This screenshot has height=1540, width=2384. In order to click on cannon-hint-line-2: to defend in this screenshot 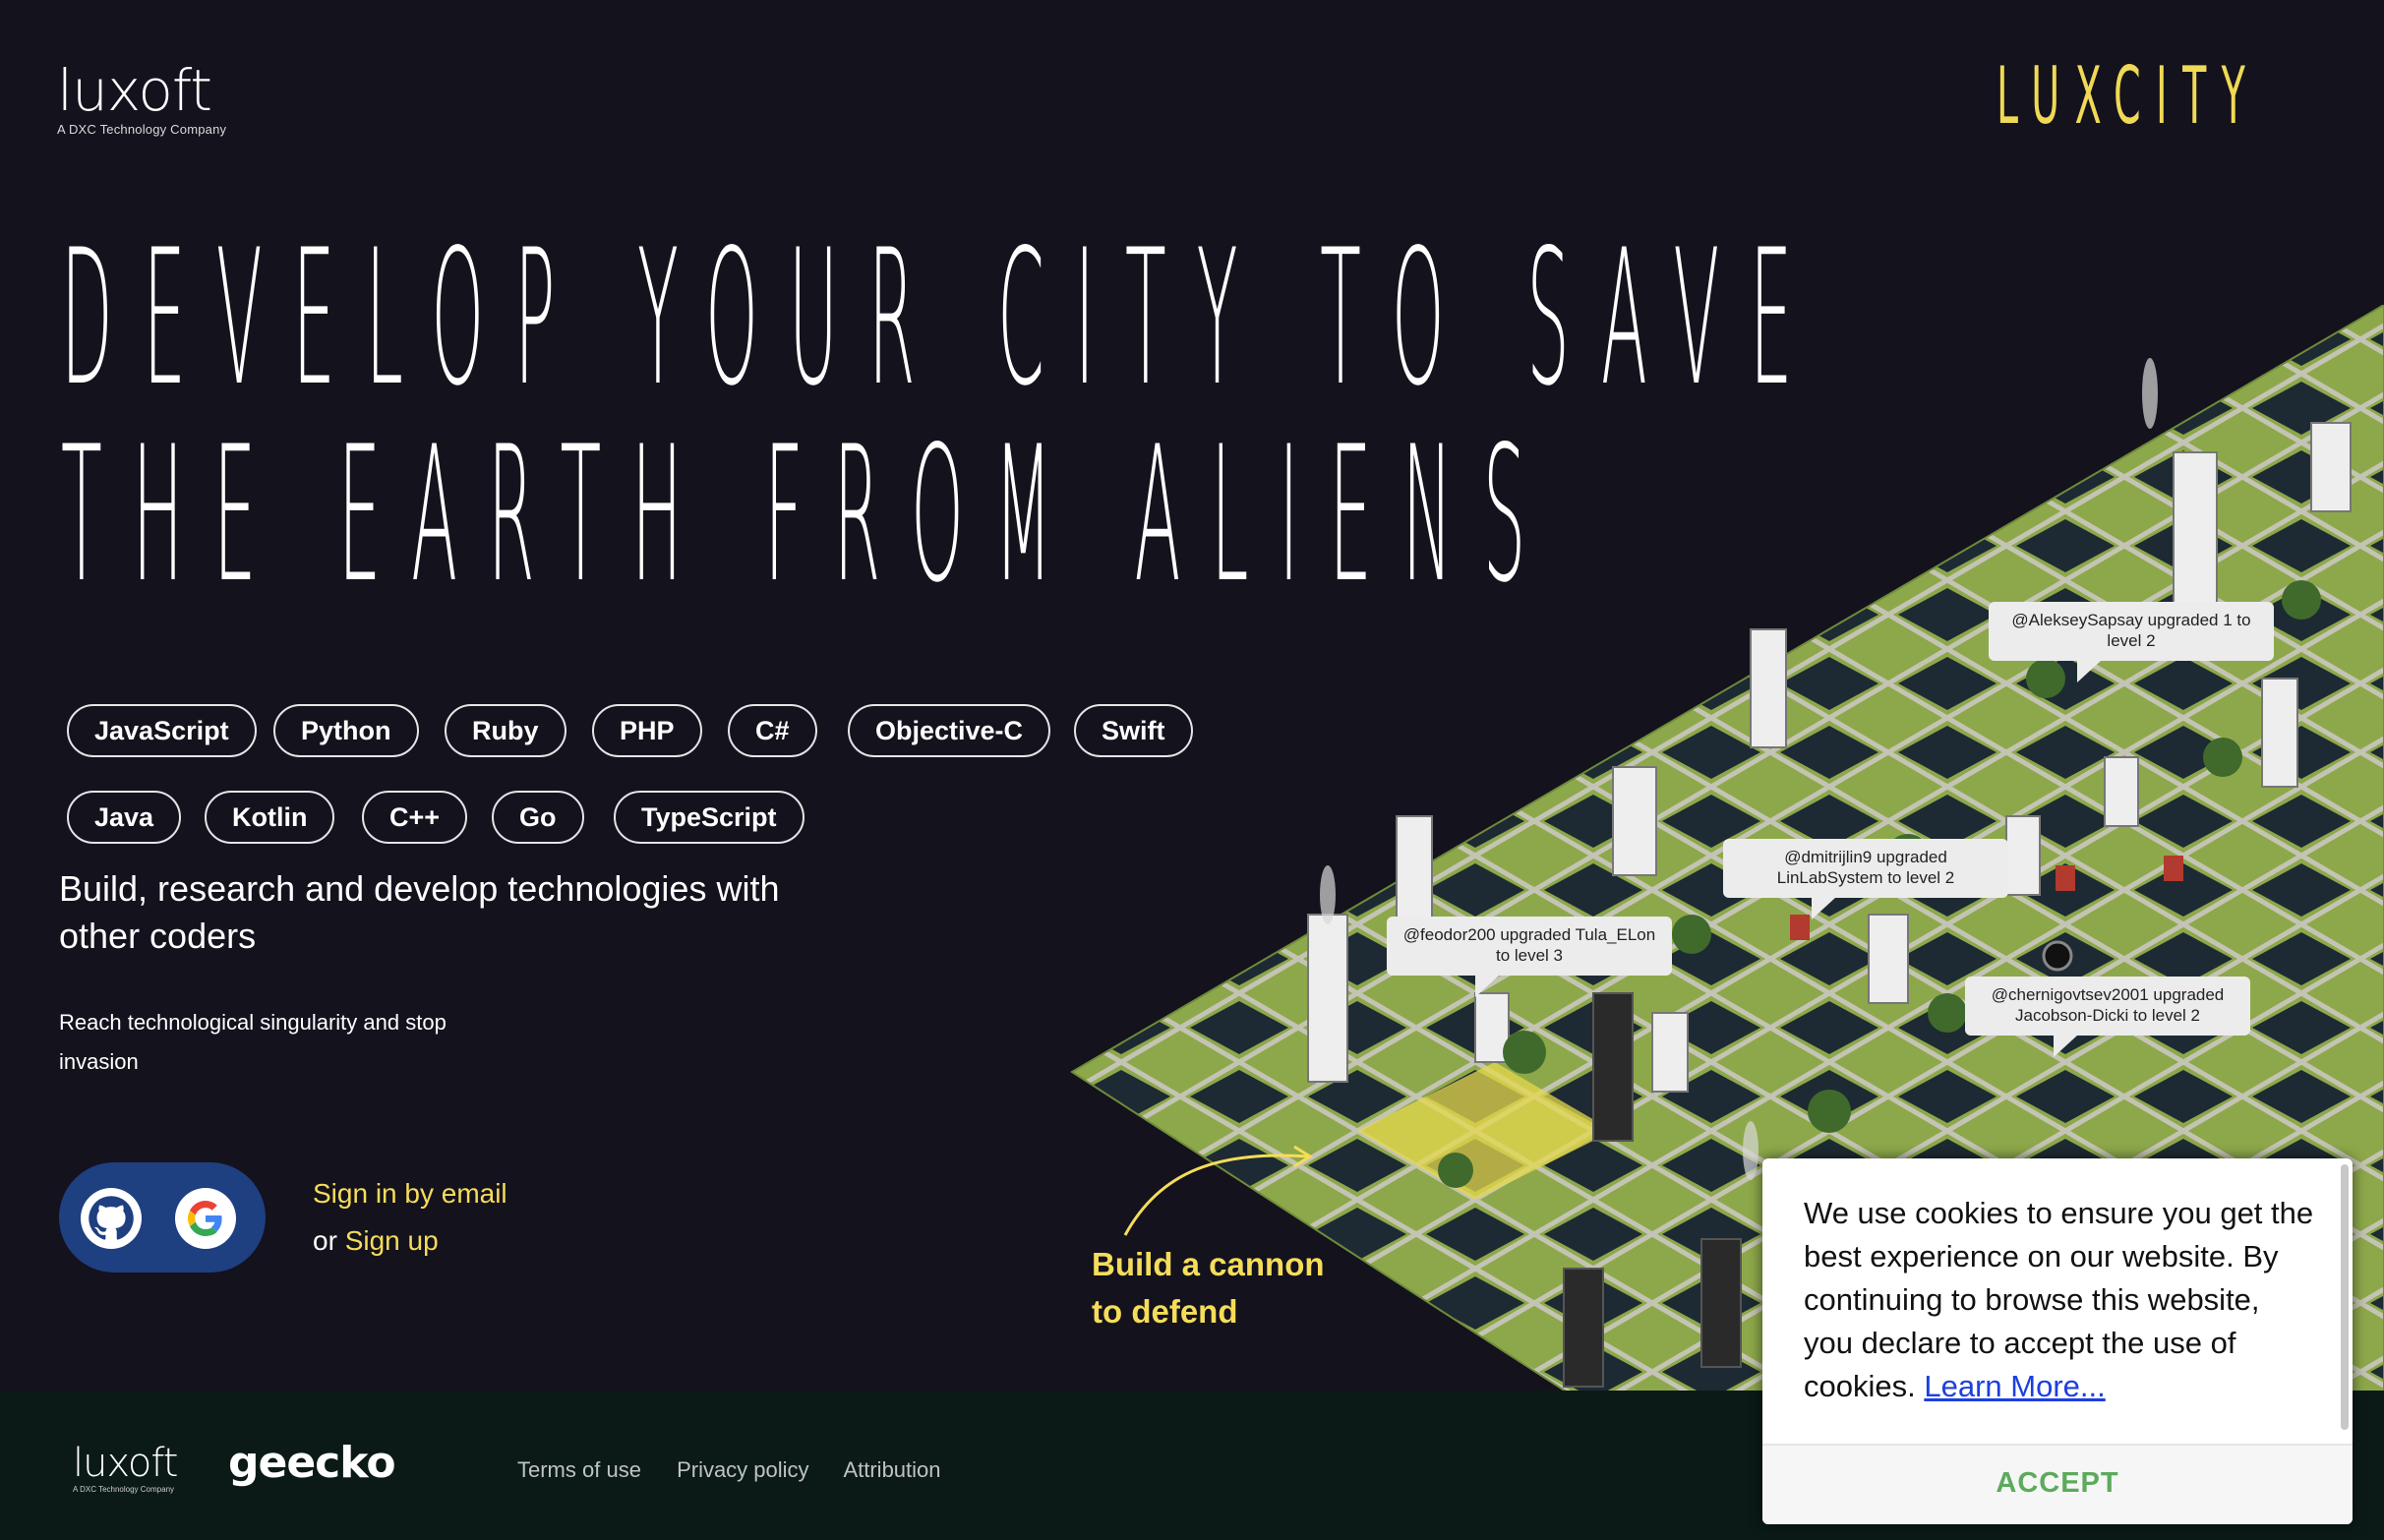, I will do `click(1165, 1312)`.